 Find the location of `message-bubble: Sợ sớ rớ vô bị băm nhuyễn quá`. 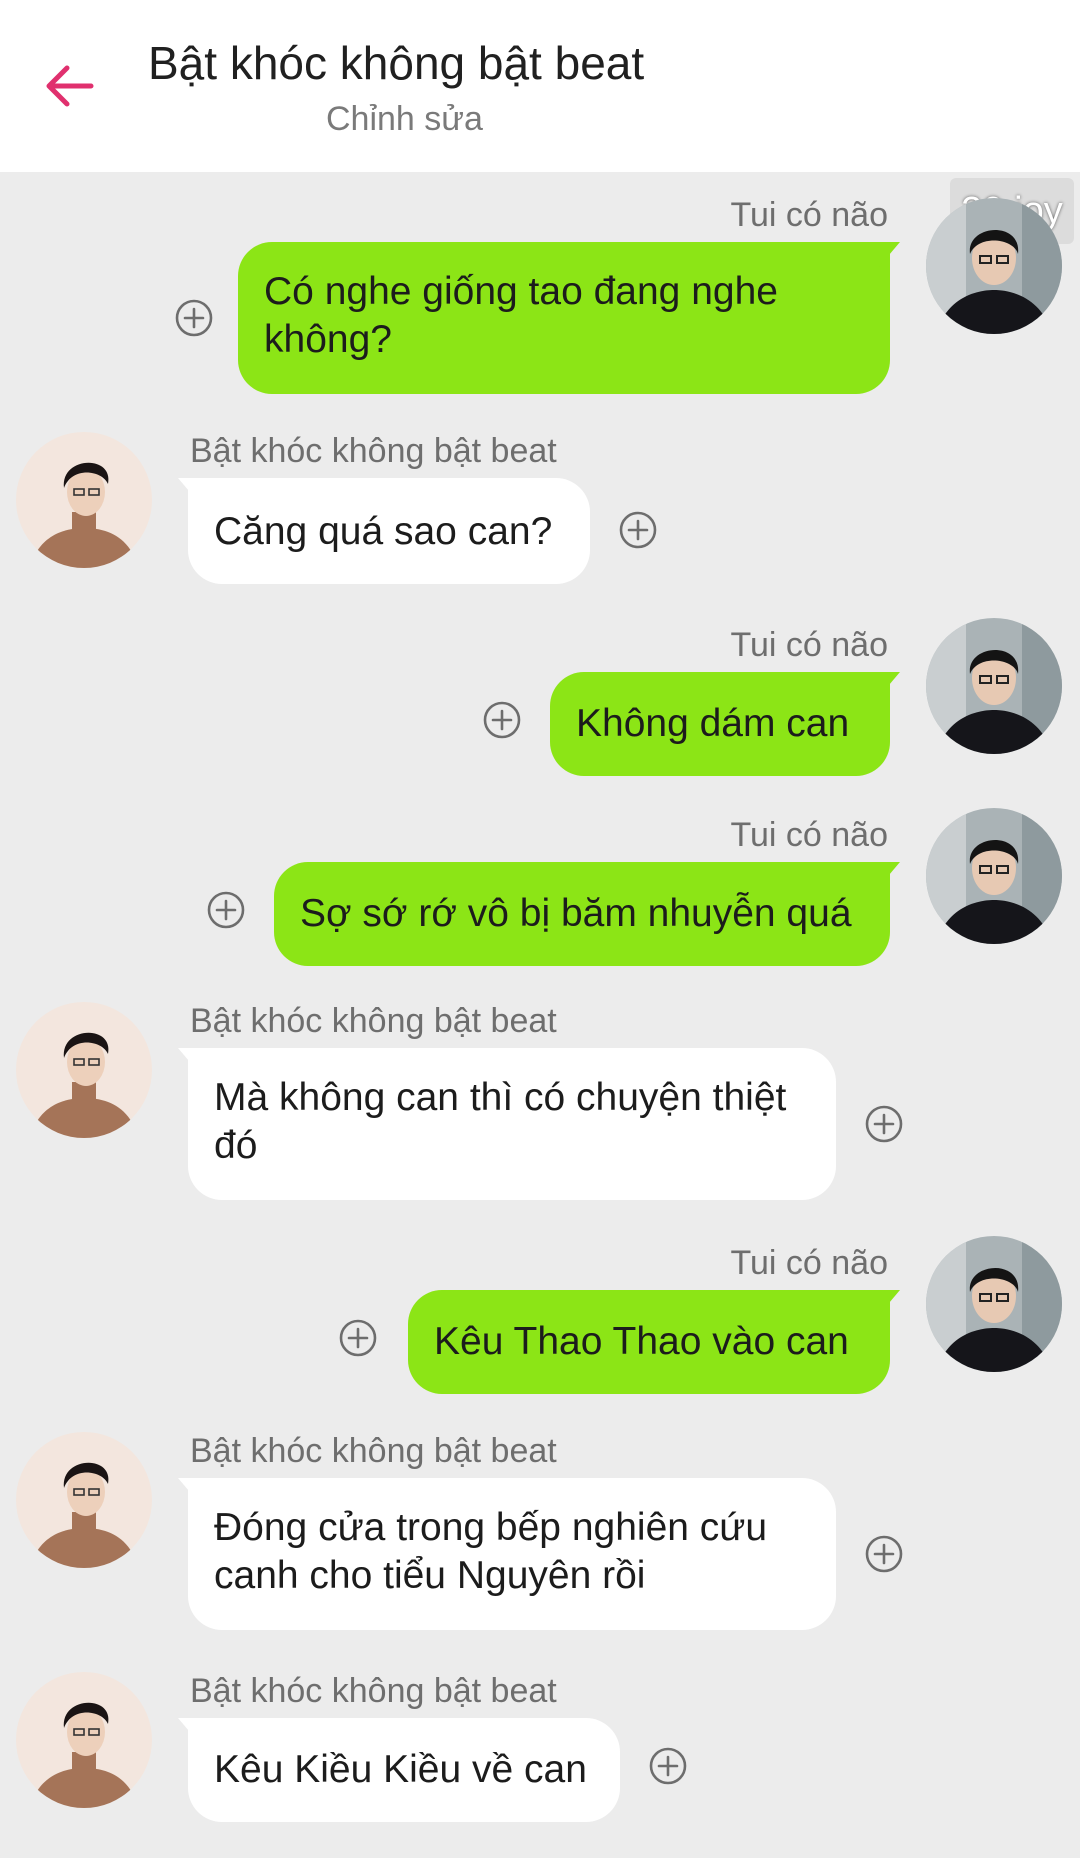

message-bubble: Sợ sớ rớ vô bị băm nhuyễn quá is located at coordinates (582, 914).